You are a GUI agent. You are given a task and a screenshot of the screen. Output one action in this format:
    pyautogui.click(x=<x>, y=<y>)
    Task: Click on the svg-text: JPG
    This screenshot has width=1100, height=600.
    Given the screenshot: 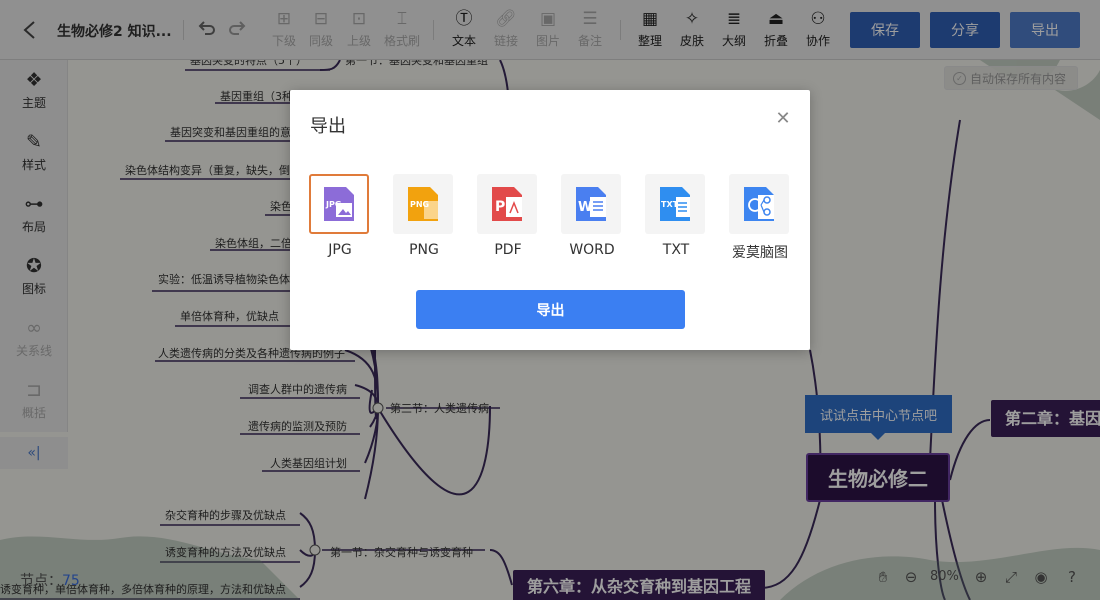 What is the action you would take?
    pyautogui.click(x=333, y=204)
    